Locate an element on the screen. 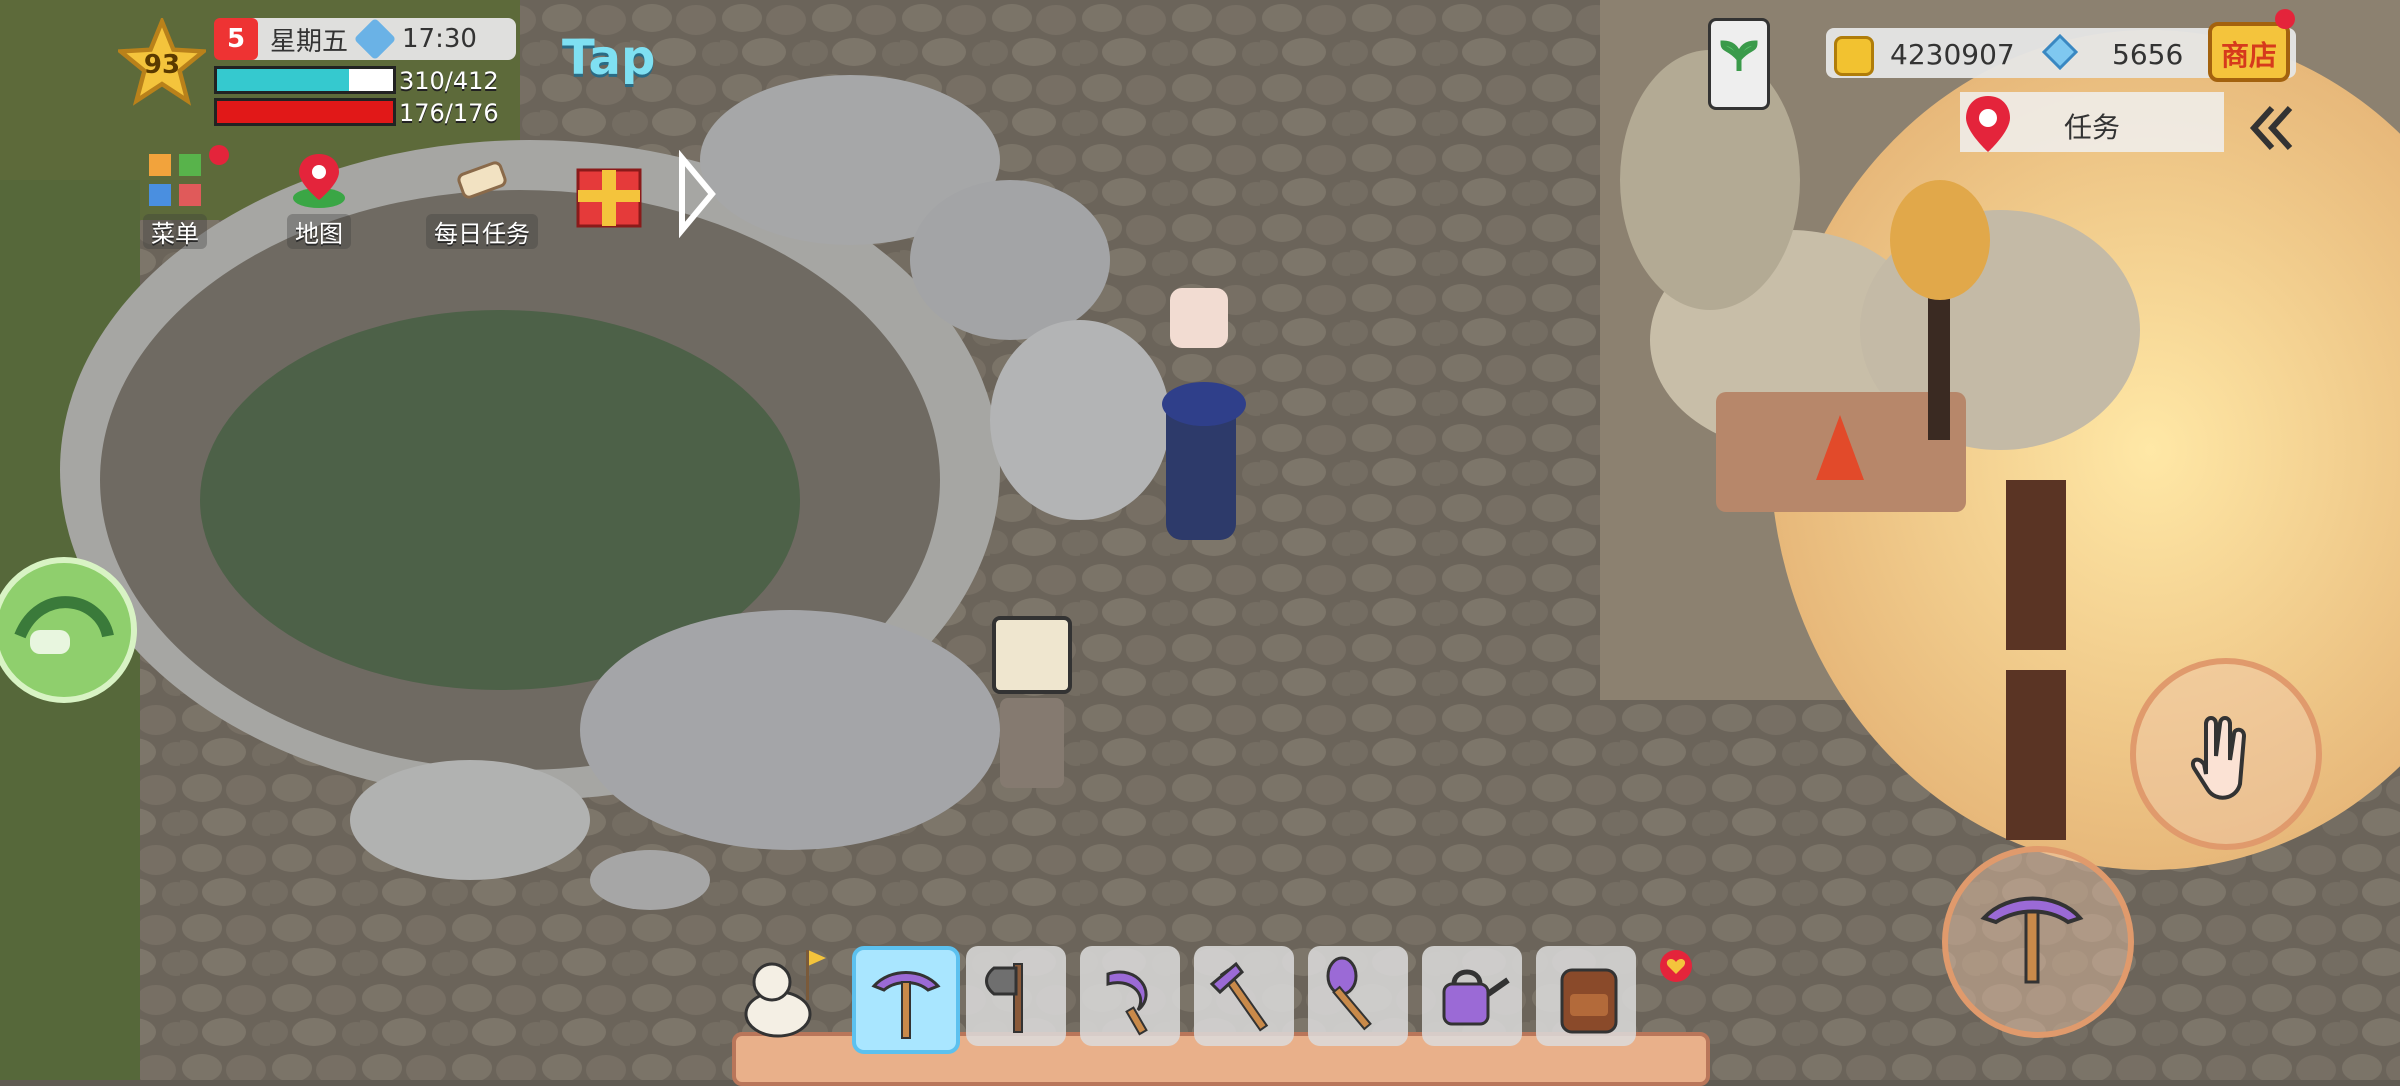  gift-button is located at coordinates (647, 194).